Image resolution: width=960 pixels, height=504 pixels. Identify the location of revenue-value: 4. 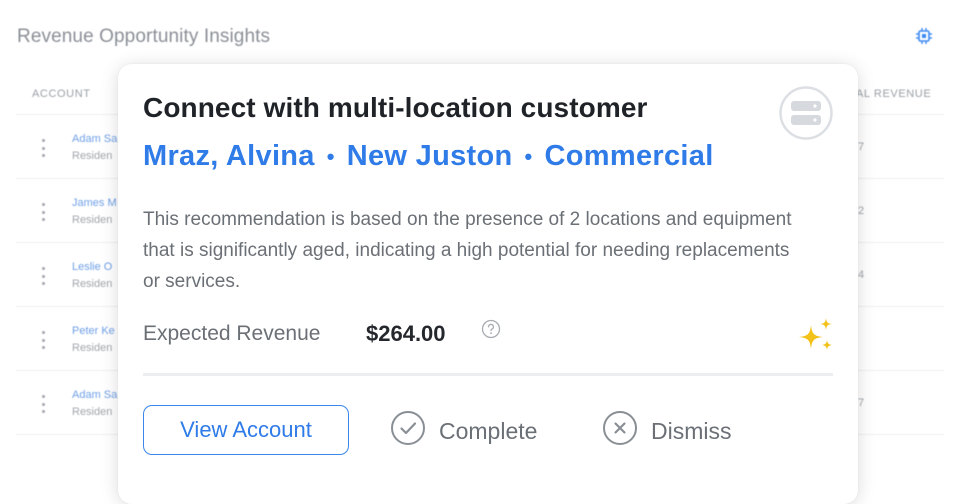
(861, 275).